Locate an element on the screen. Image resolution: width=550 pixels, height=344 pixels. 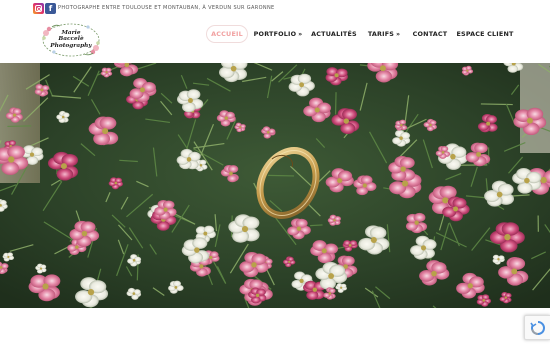
recaptcha-badge is located at coordinates (537, 327).